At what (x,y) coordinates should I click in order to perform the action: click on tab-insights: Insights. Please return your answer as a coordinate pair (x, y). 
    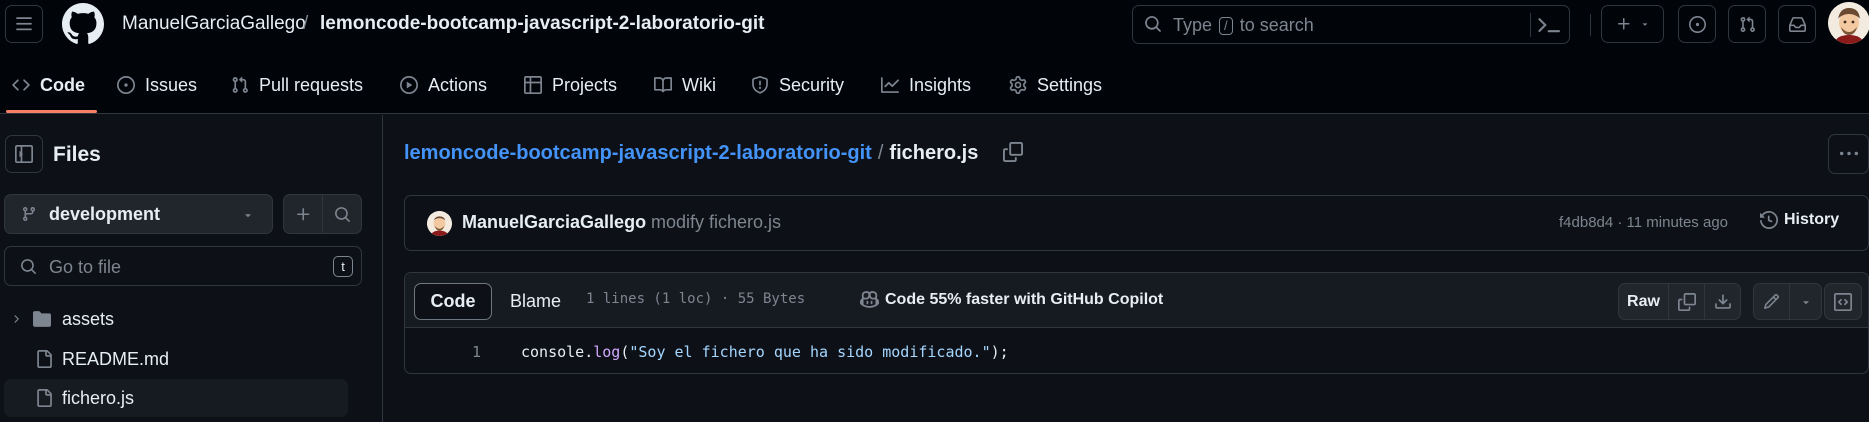
    Looking at the image, I should click on (926, 85).